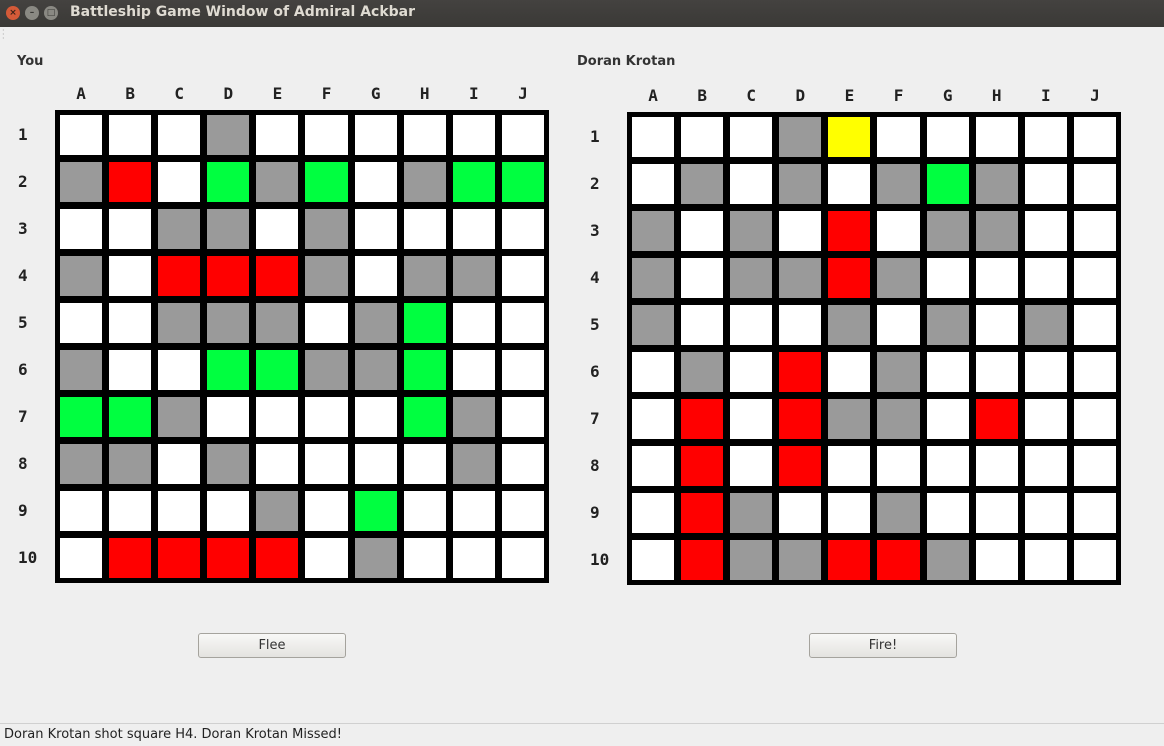 This screenshot has width=1164, height=746. What do you see at coordinates (1094, 466) in the screenshot?
I see `enemy-cell-J8-empty` at bounding box center [1094, 466].